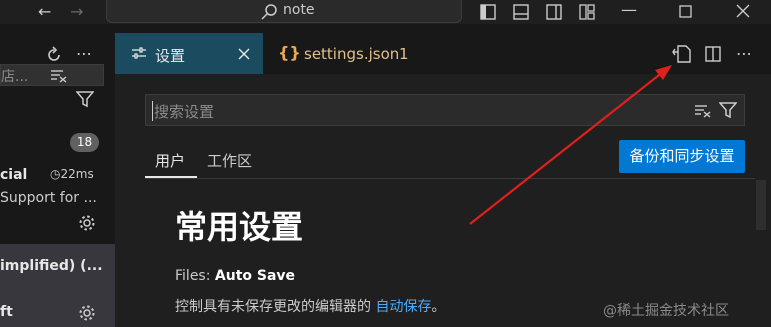 This screenshot has width=771, height=327. Describe the element at coordinates (184, 112) in the screenshot. I see `settings-search-placeholder: 搜索设置` at that location.